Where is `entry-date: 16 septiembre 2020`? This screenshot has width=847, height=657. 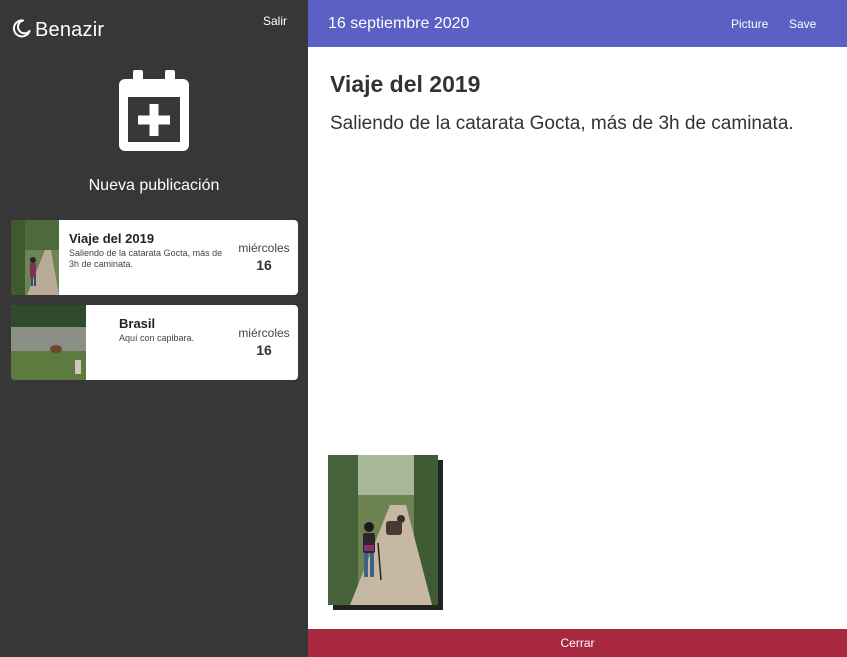 entry-date: 16 septiembre 2020 is located at coordinates (399, 23).